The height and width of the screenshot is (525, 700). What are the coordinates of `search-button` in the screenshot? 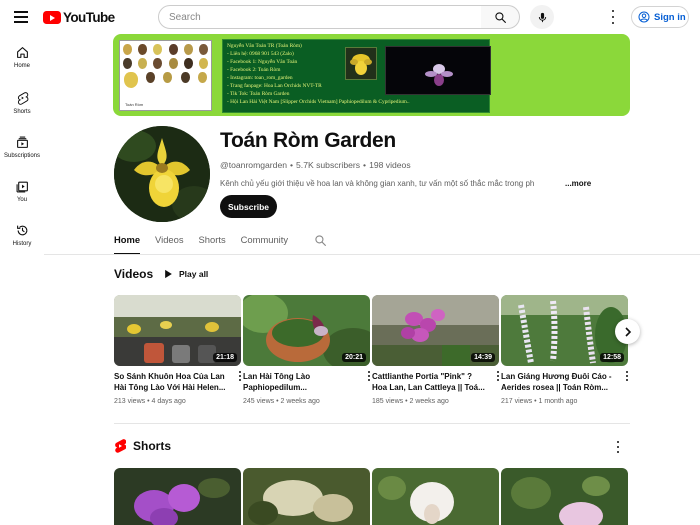 It's located at (500, 17).